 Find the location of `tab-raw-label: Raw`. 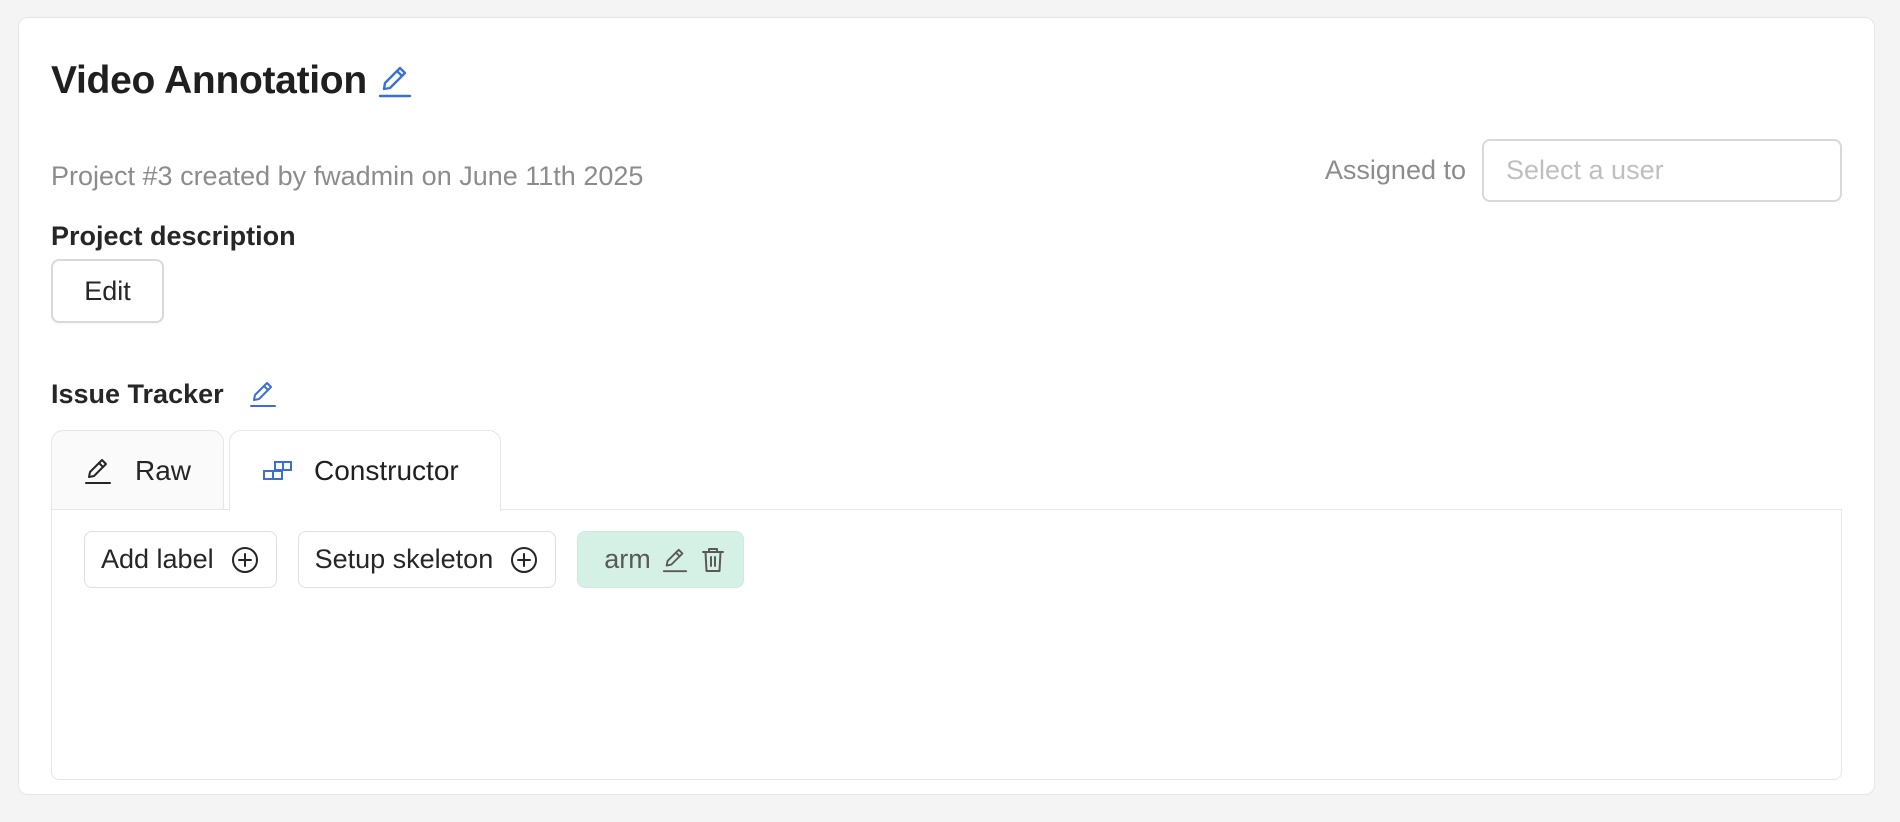

tab-raw-label: Raw is located at coordinates (162, 470).